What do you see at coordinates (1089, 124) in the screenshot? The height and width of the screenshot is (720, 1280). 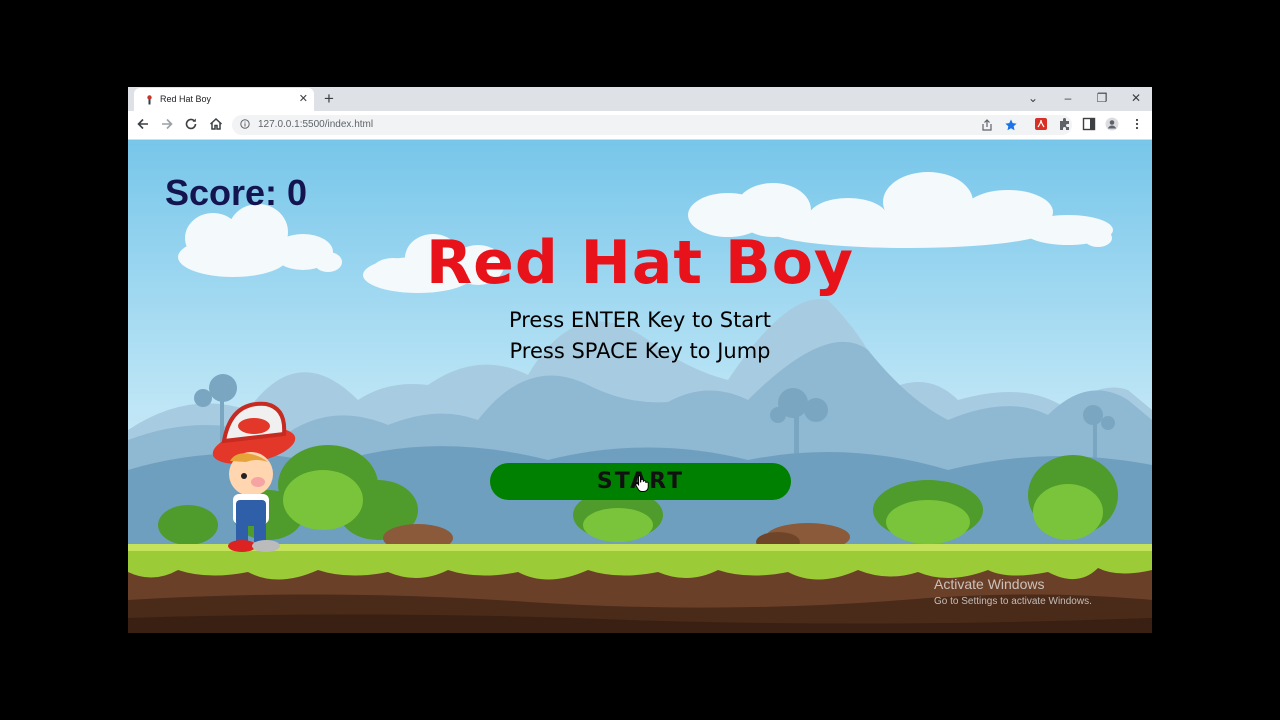 I see `side-panel-icon` at bounding box center [1089, 124].